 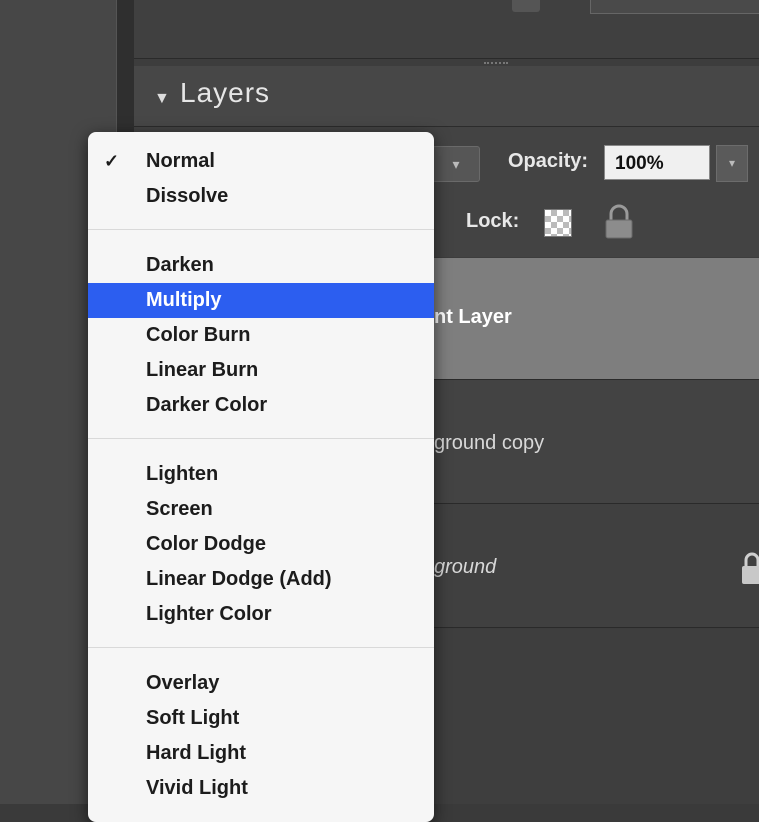 What do you see at coordinates (465, 567) in the screenshot?
I see `layer-name: ground` at bounding box center [465, 567].